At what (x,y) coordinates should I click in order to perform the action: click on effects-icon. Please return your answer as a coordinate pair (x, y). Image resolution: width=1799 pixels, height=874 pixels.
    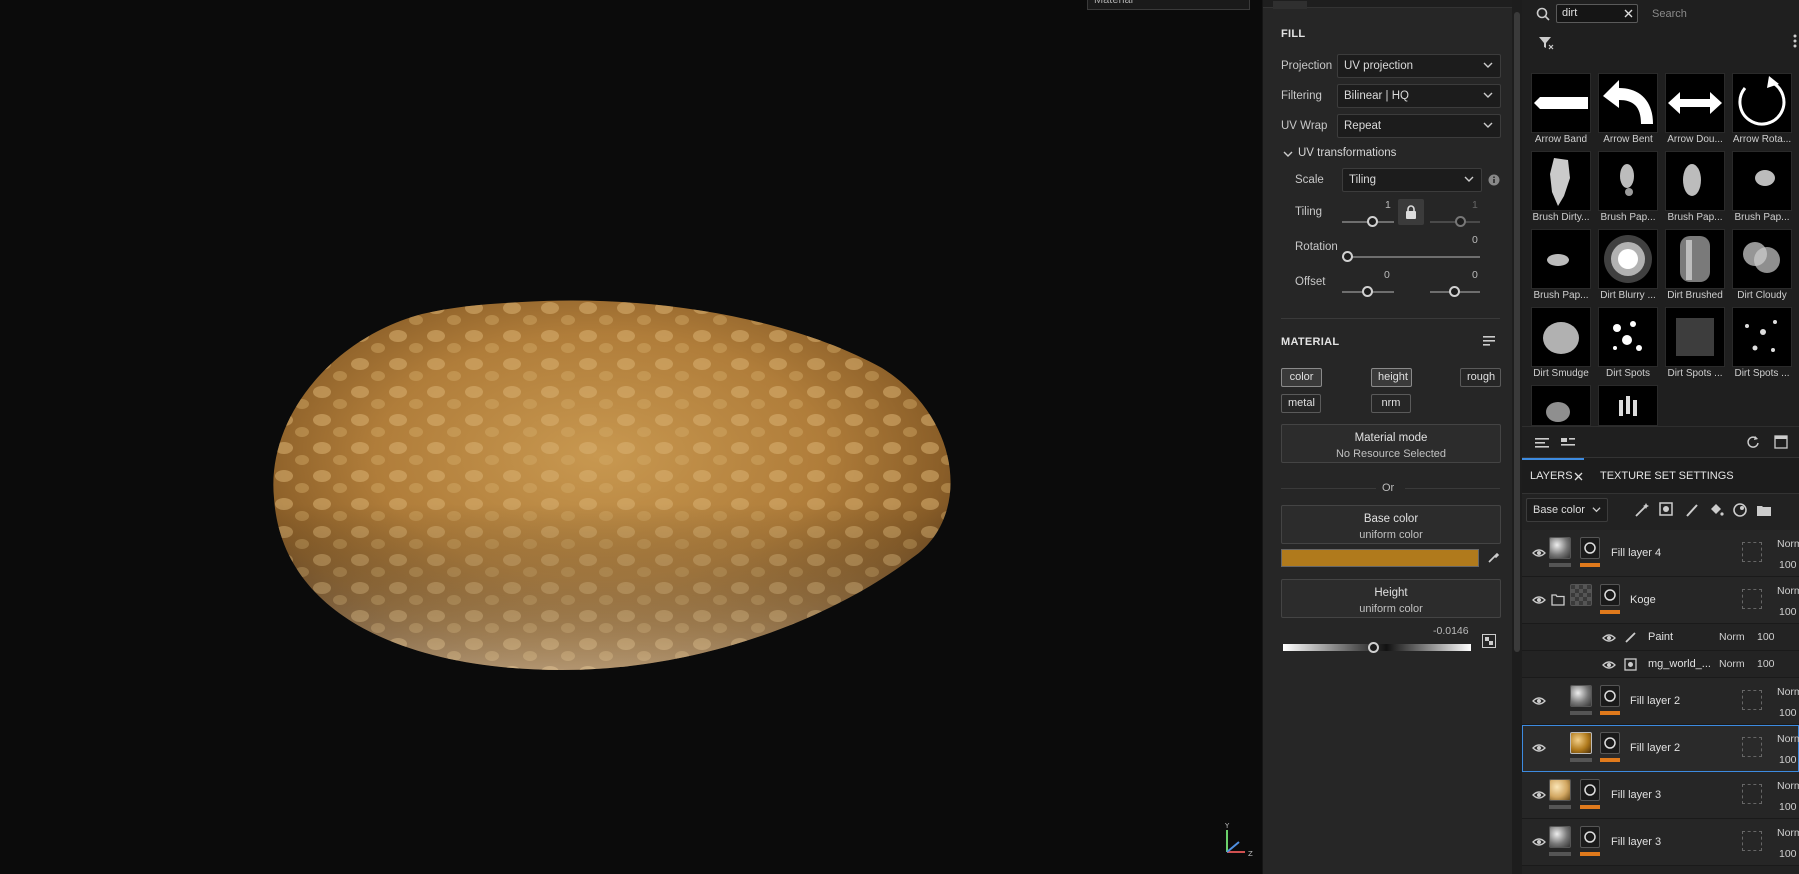
    Looking at the image, I should click on (1740, 510).